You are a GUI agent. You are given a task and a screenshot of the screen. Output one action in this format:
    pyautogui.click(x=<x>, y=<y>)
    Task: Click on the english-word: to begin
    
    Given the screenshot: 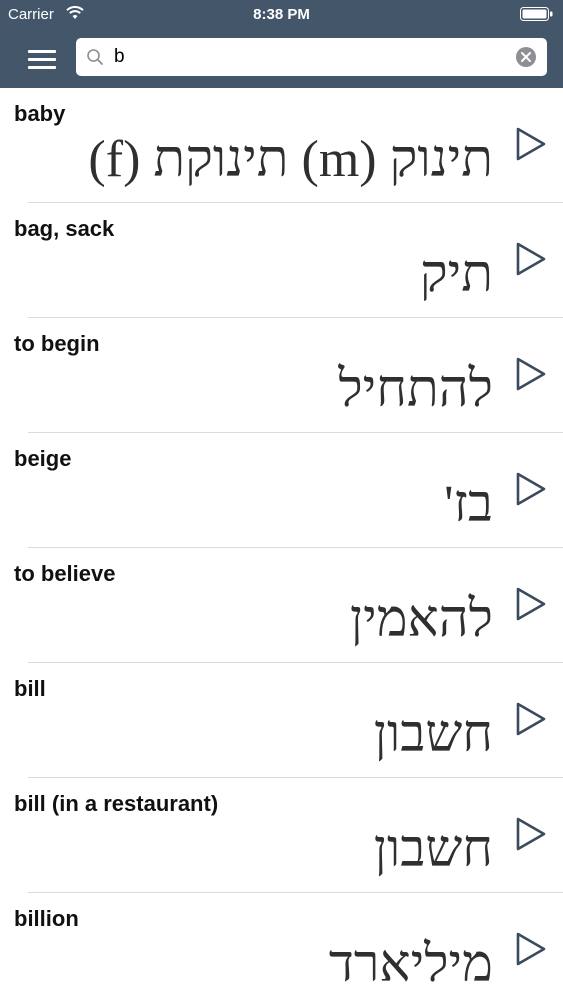 What is the action you would take?
    pyautogui.click(x=57, y=343)
    